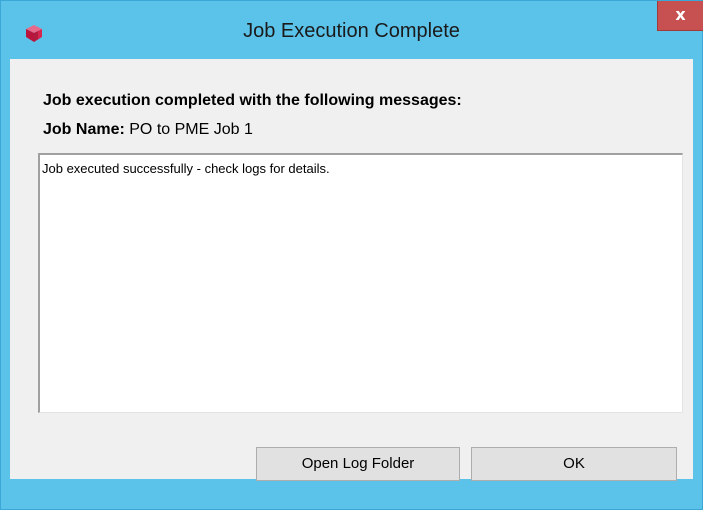 This screenshot has width=703, height=510. Describe the element at coordinates (680, 16) in the screenshot. I see `close-button: x` at that location.